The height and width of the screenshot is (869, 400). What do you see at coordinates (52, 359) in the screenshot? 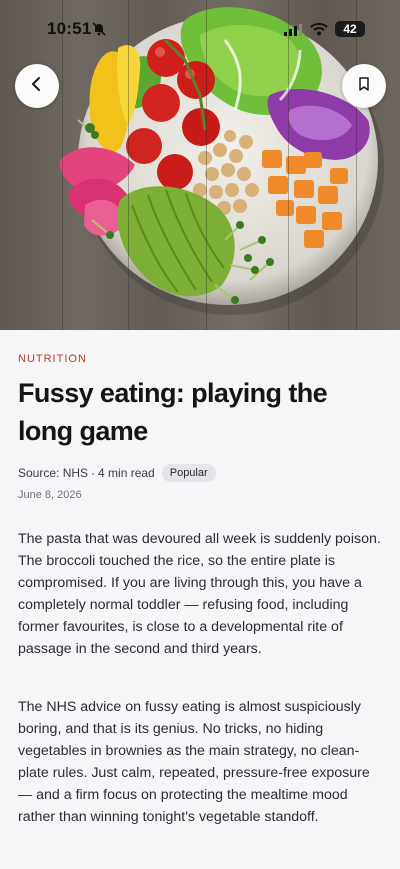
I see `article-category: NUTRITION` at bounding box center [52, 359].